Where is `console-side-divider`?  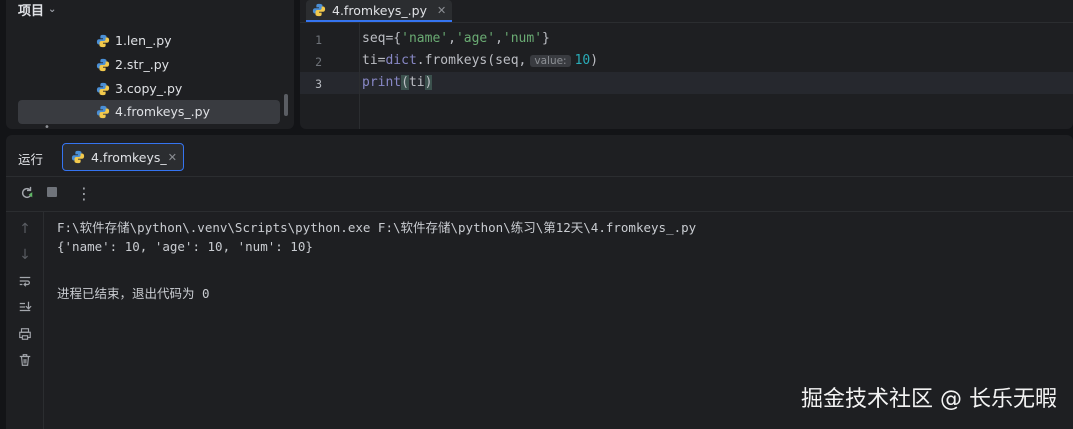
console-side-divider is located at coordinates (43, 320).